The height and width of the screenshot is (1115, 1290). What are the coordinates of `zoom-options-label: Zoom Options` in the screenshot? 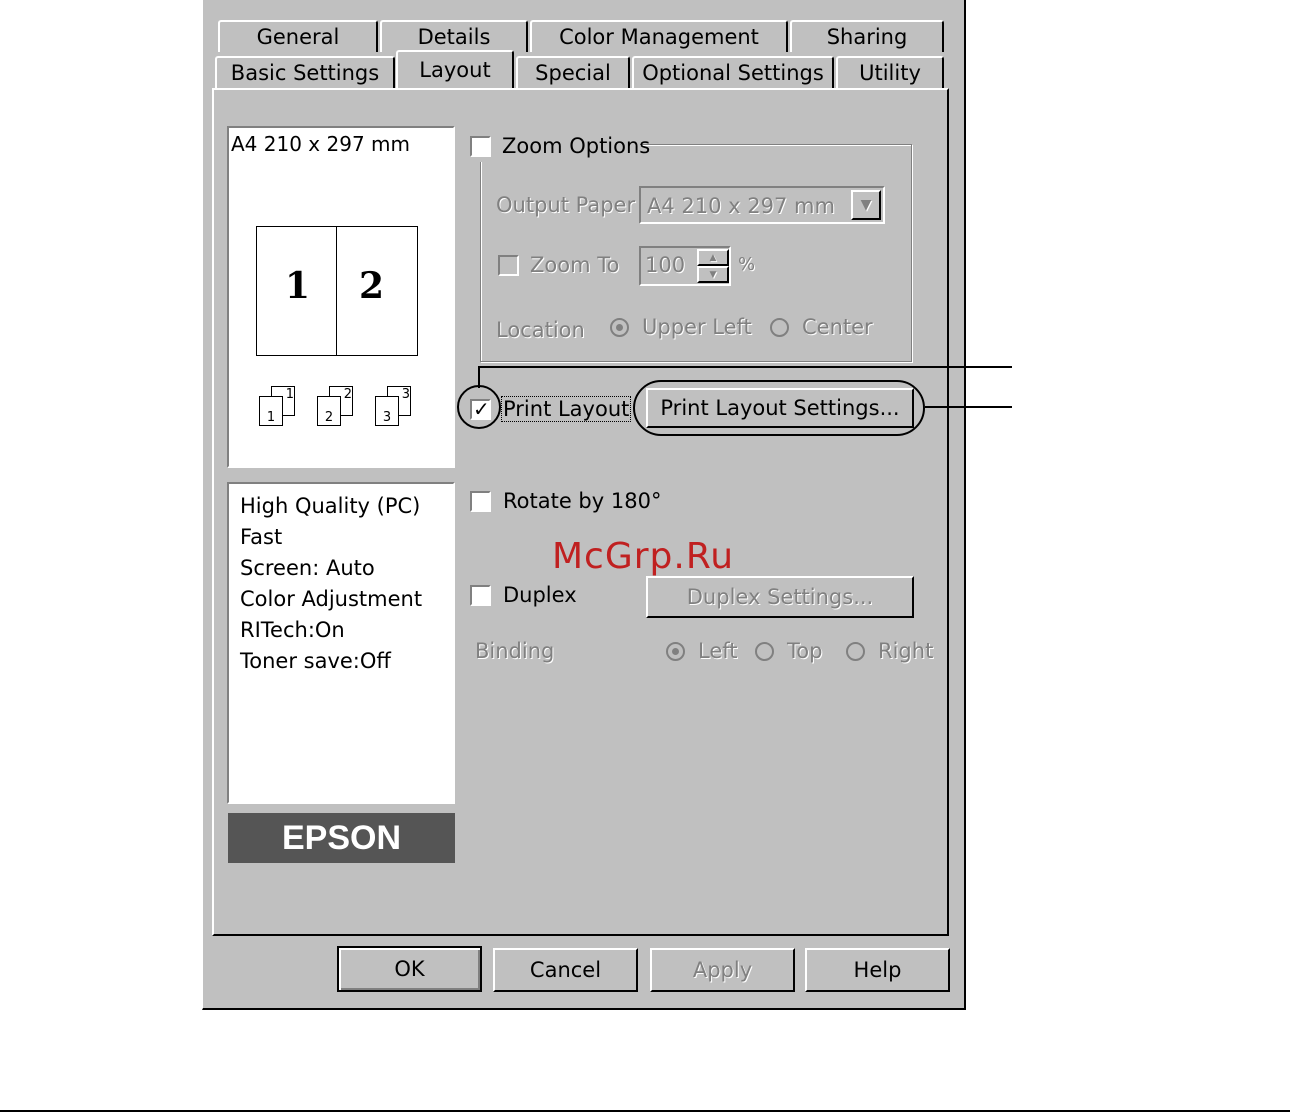 It's located at (576, 146).